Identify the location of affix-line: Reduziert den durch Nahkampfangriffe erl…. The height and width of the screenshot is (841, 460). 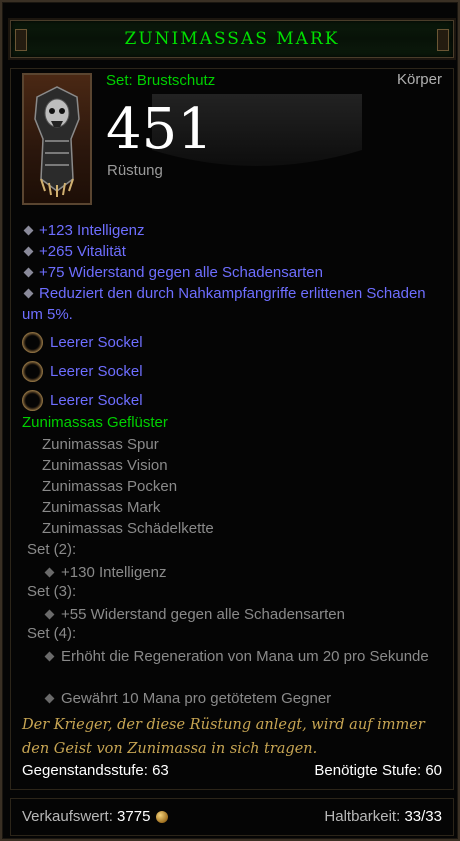
(224, 304).